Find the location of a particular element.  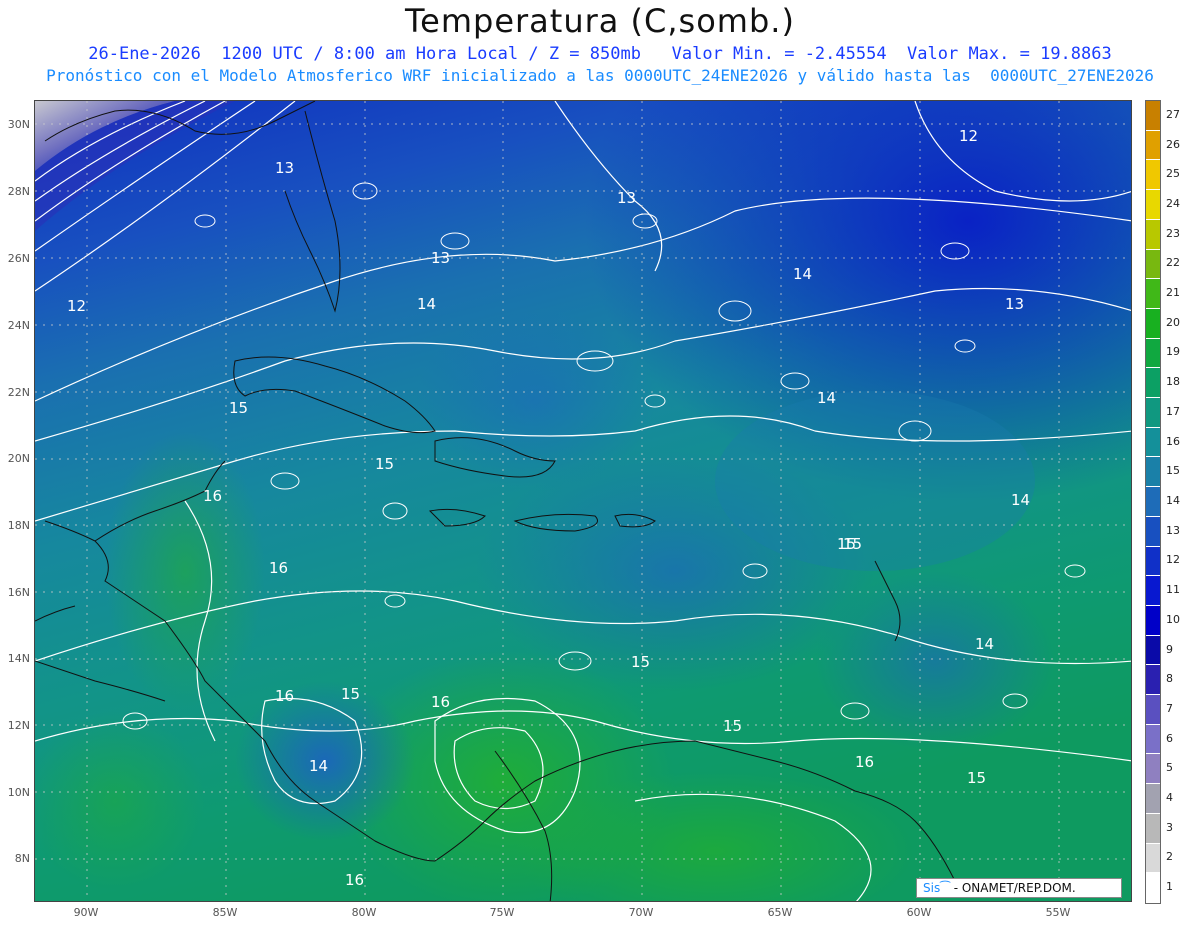

lon-label: 85W is located at coordinates (225, 912).